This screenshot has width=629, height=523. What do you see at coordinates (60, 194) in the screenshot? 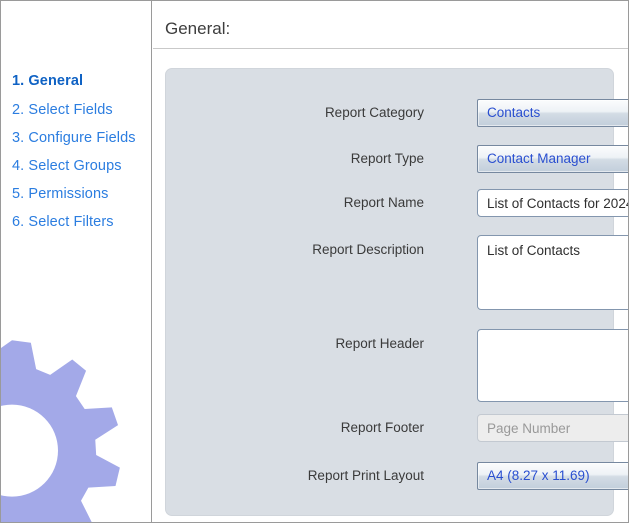
I see `sidebar-item-permissions: 5. Permissions` at bounding box center [60, 194].